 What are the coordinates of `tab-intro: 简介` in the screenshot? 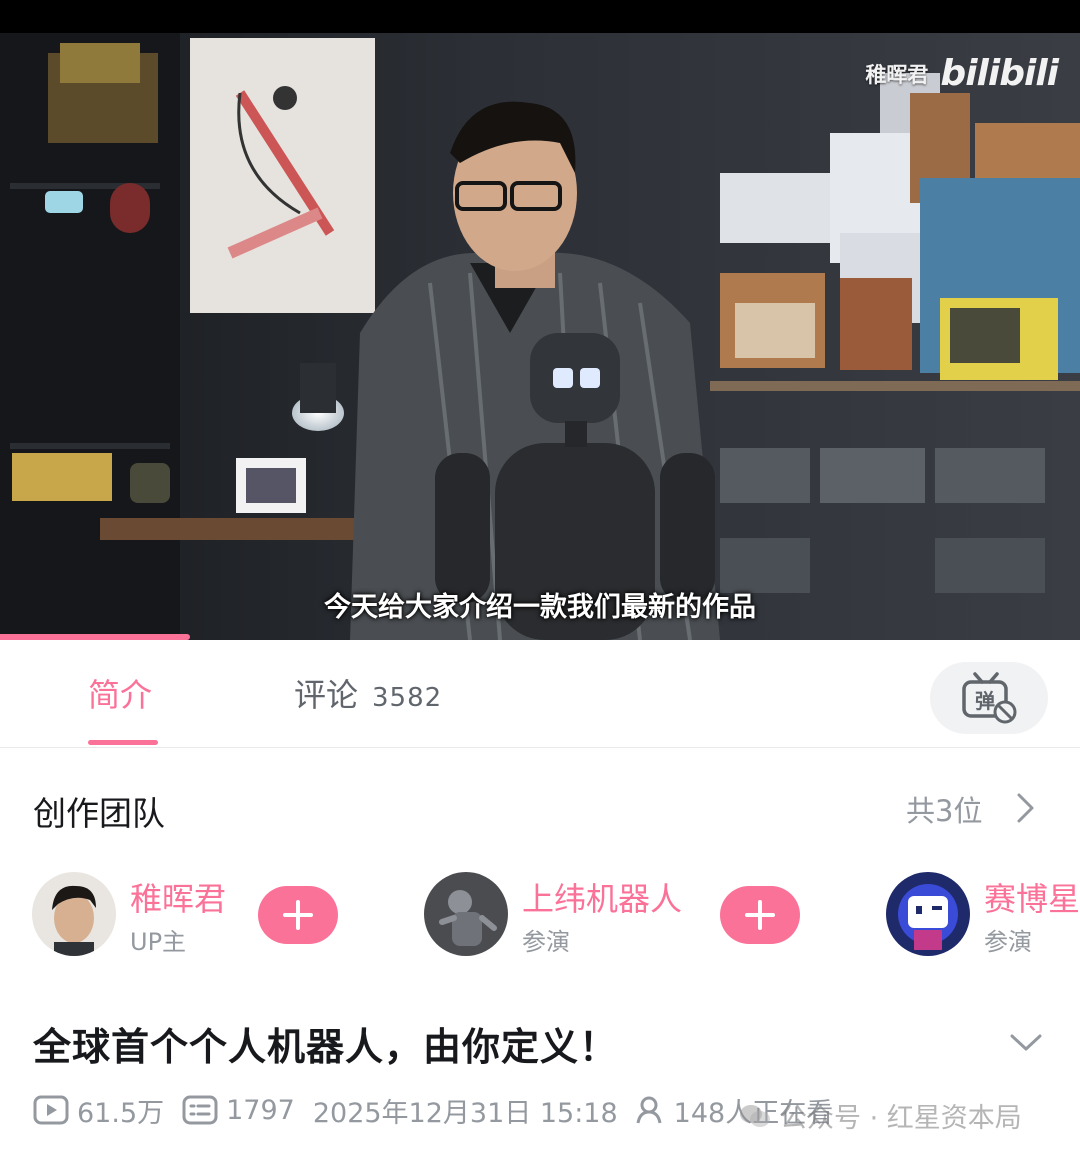 It's located at (120, 693).